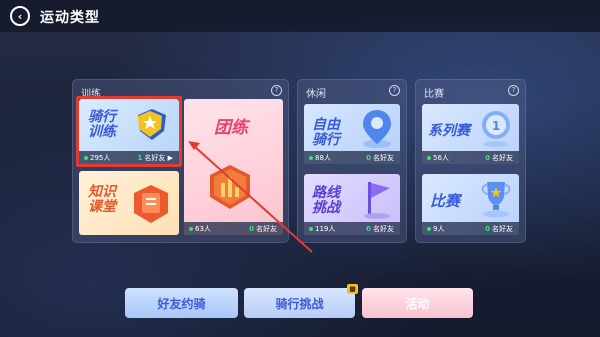 This screenshot has height=337, width=600. I want to click on gift-icon: ■, so click(352, 289).